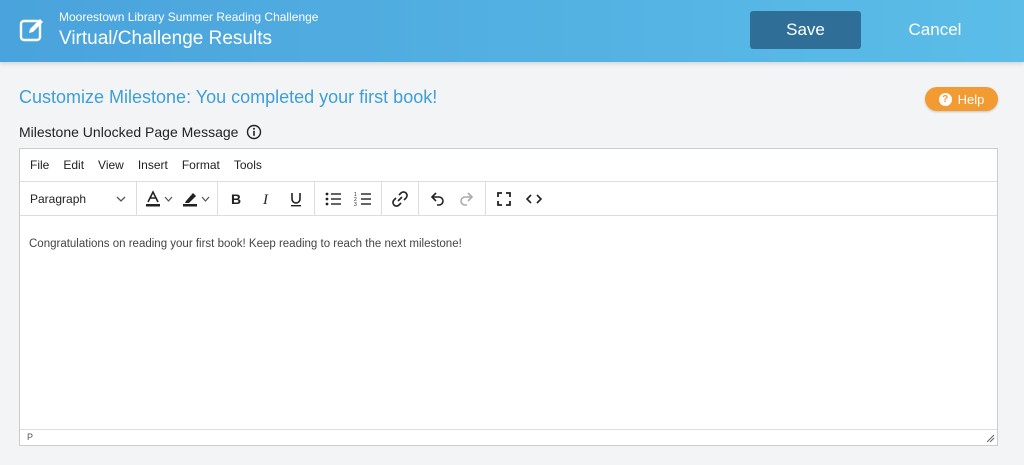 This screenshot has width=1024, height=465. I want to click on resize-handle-icon, so click(990, 438).